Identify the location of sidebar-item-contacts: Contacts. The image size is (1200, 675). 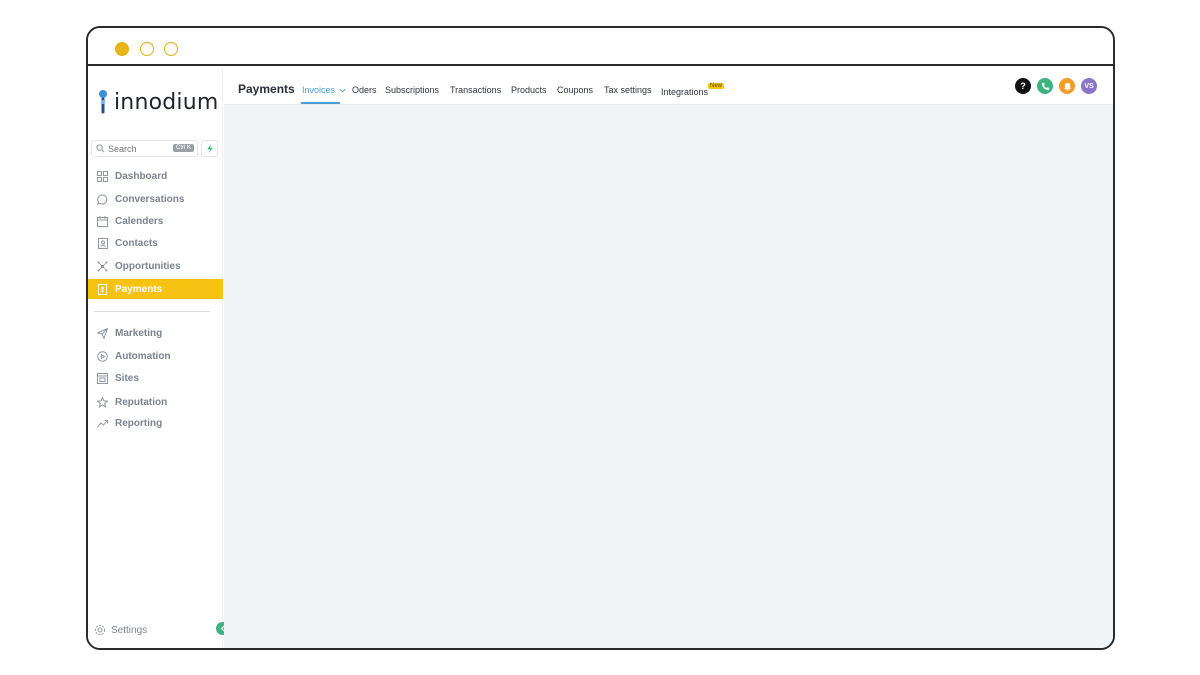
(155, 243).